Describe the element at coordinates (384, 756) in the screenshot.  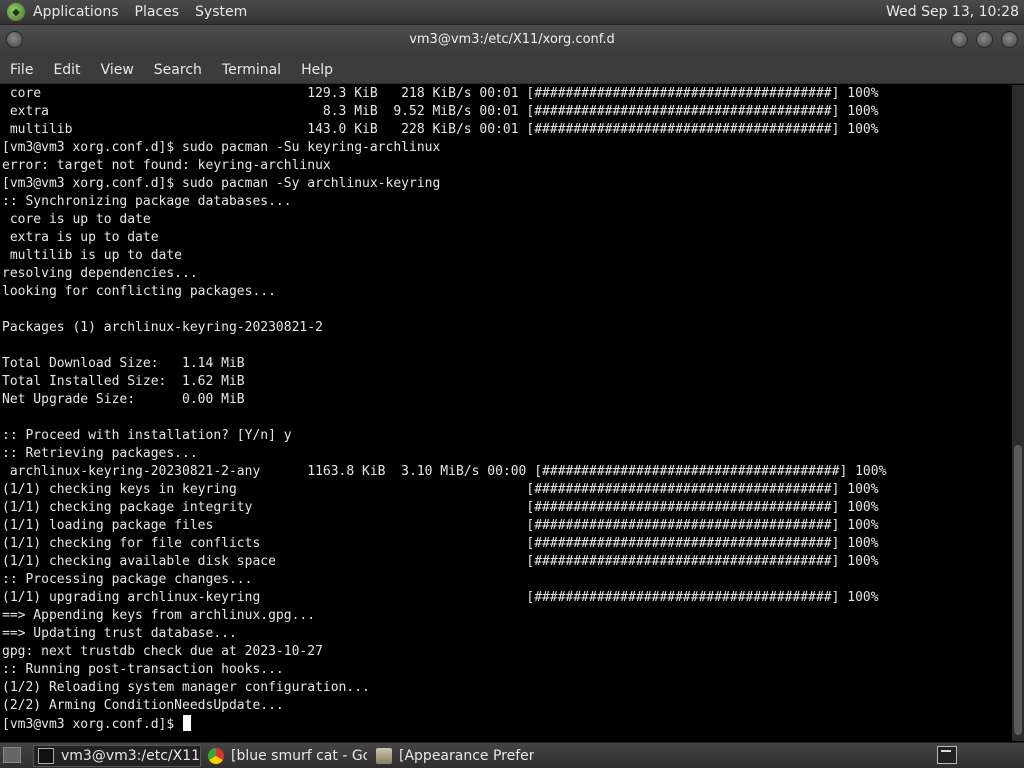
I see `appearance-icon` at that location.